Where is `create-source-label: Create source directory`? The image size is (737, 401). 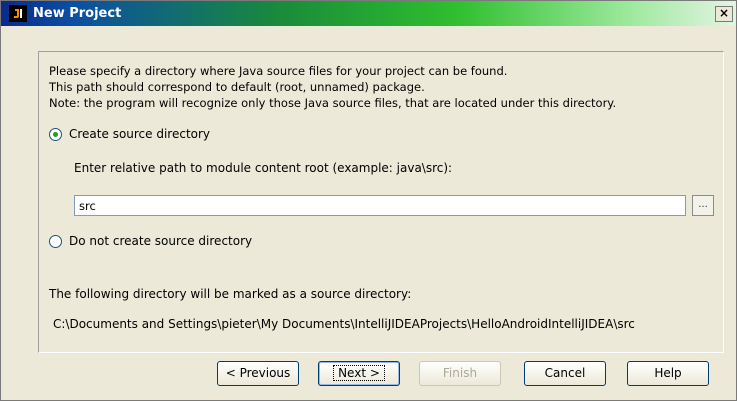 create-source-label: Create source directory is located at coordinates (140, 134).